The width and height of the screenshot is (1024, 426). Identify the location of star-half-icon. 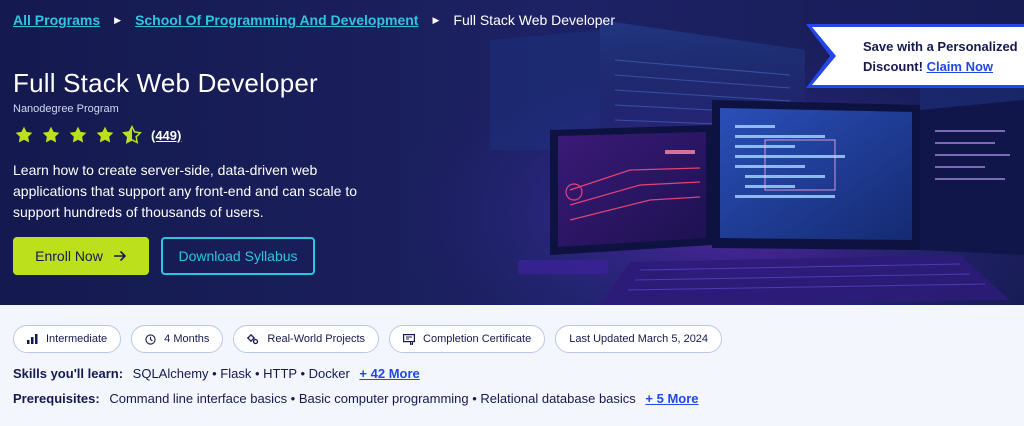
(132, 134).